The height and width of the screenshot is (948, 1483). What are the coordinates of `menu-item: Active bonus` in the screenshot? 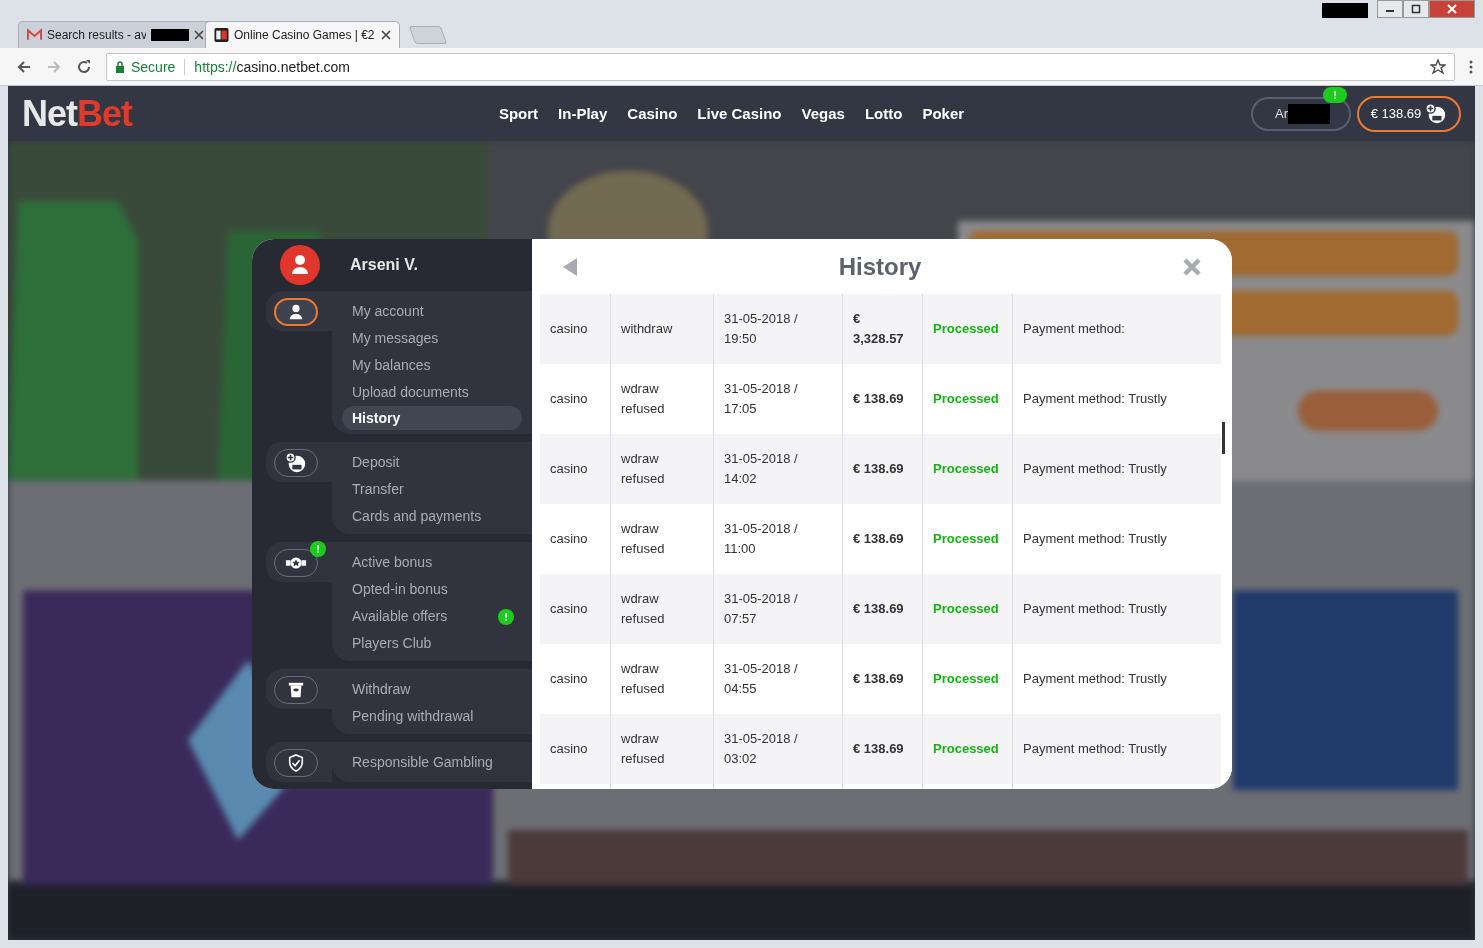 It's located at (392, 562).